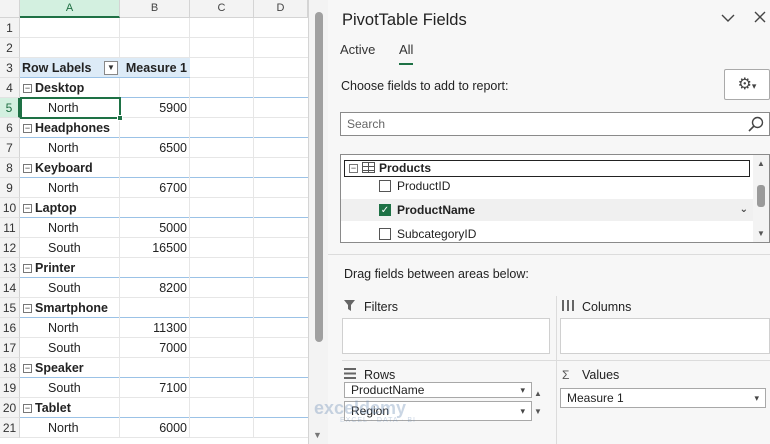  Describe the element at coordinates (70, 168) in the screenshot. I see `group-label-cell: − Keyboard` at that location.